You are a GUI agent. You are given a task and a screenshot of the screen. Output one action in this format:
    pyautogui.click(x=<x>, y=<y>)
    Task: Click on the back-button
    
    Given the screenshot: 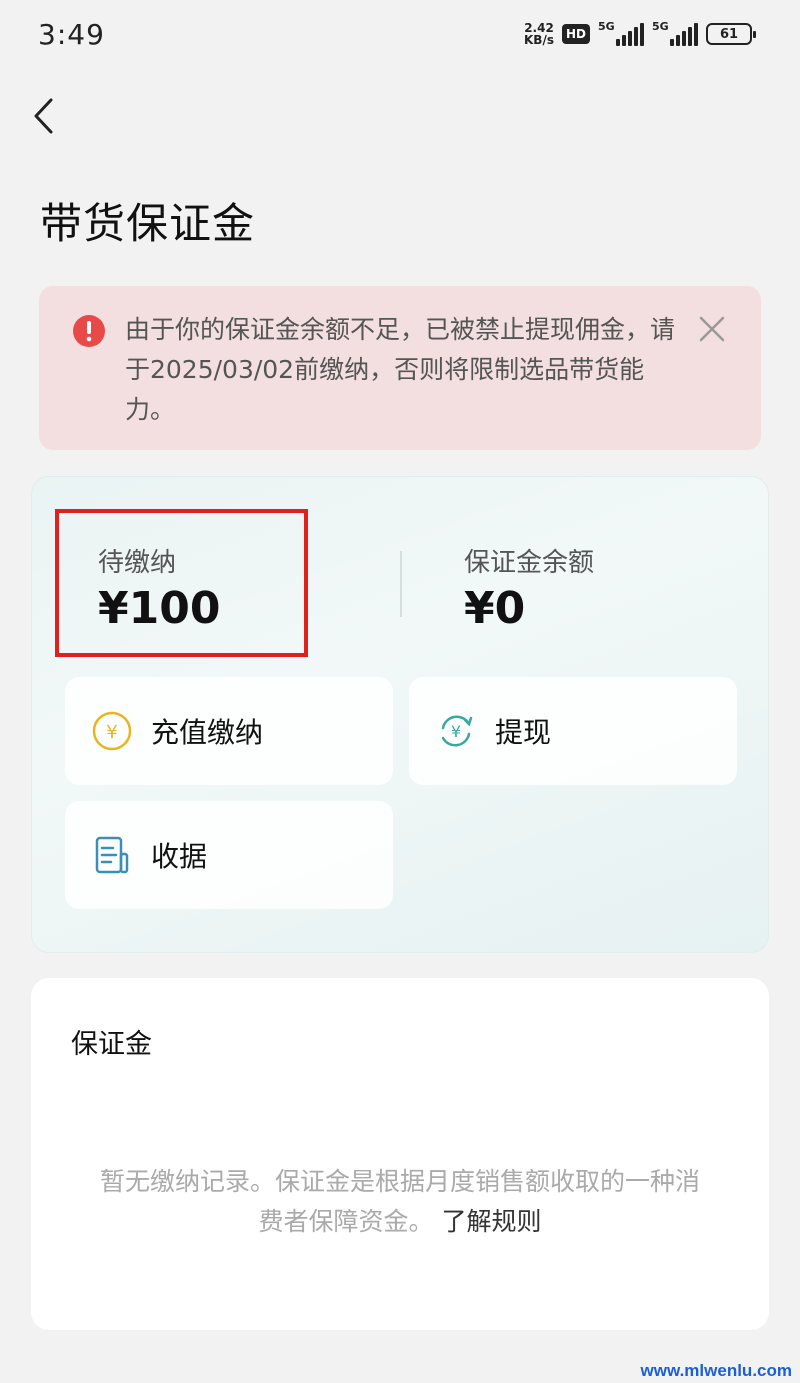 What is the action you would take?
    pyautogui.click(x=44, y=116)
    